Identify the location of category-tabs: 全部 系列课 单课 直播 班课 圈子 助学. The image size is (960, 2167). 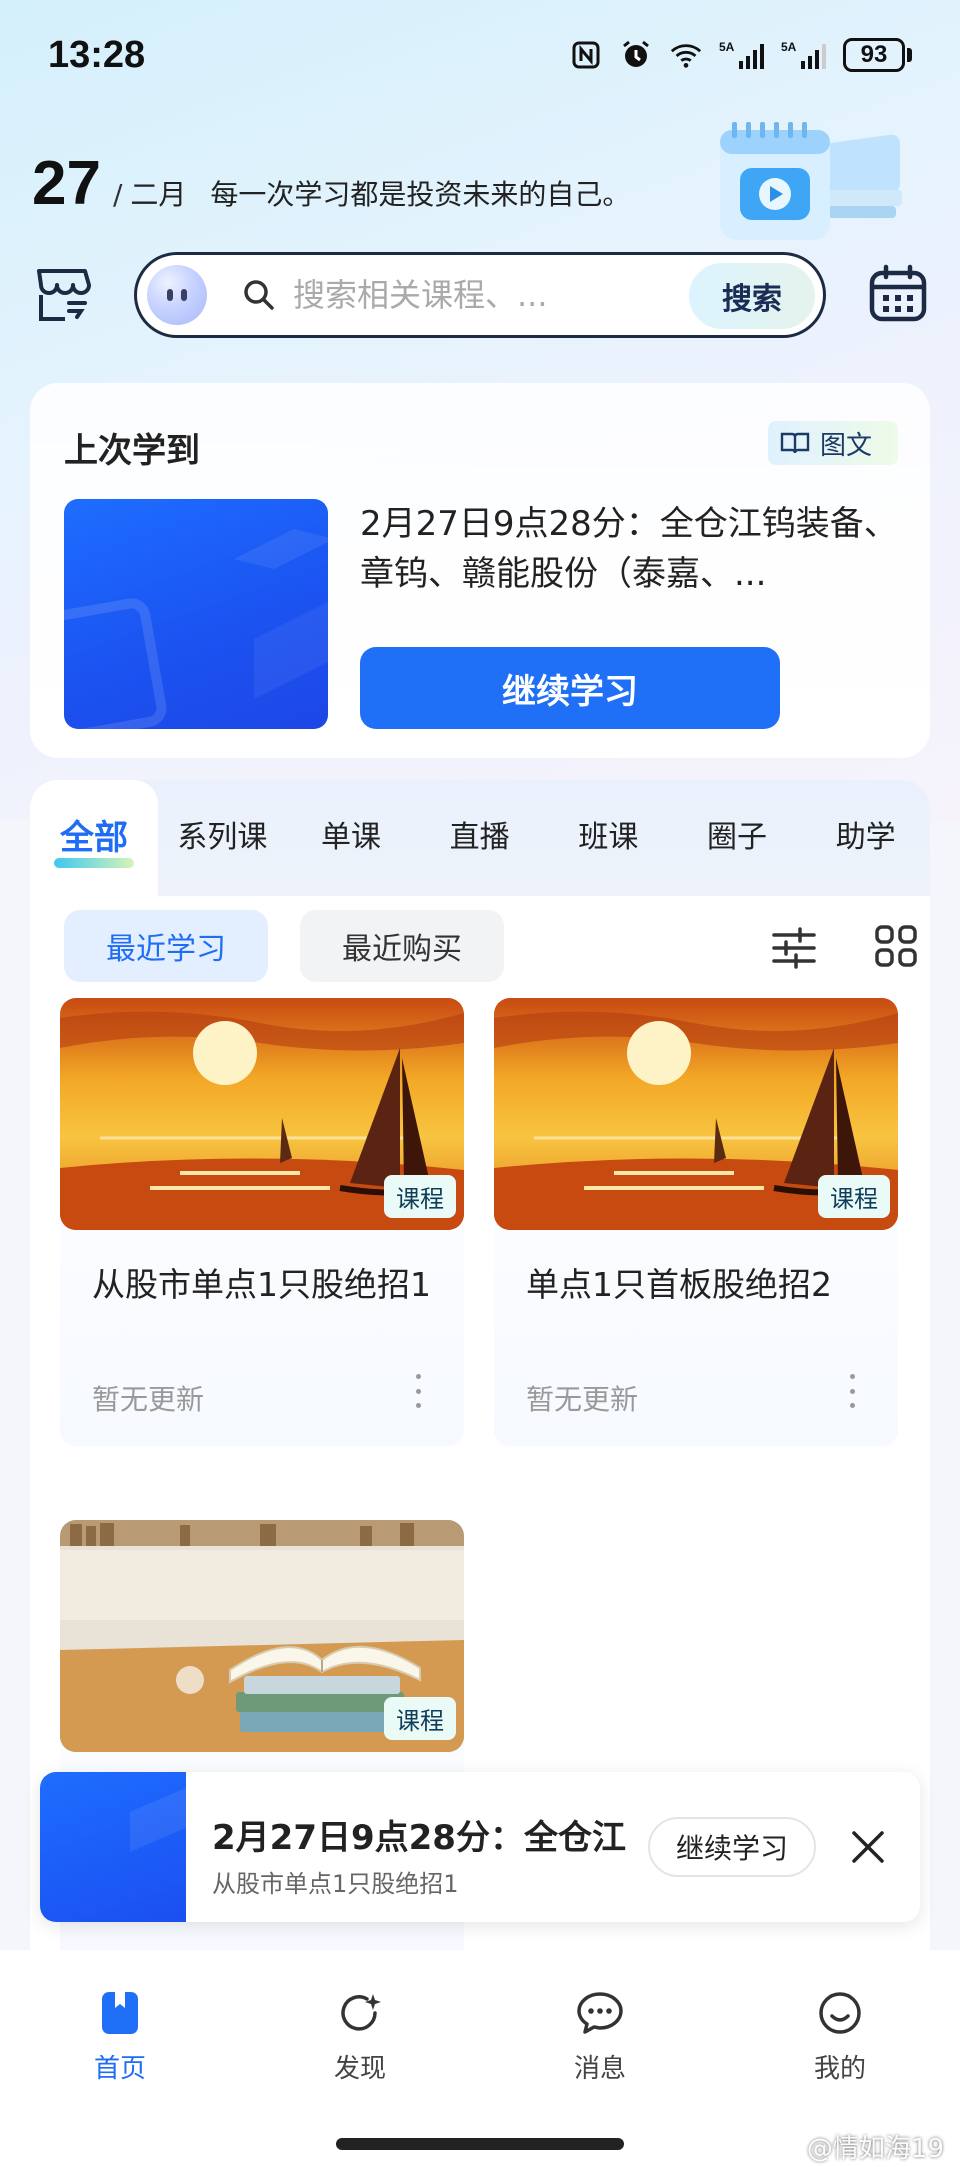
(480, 838).